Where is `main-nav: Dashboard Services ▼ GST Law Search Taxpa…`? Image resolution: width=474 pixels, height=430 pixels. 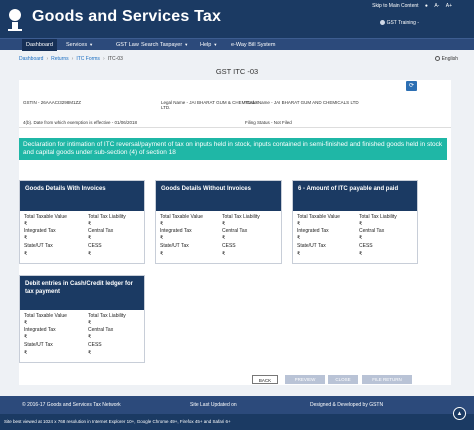 main-nav: Dashboard Services ▼ GST Law Search Taxpa… is located at coordinates (237, 44).